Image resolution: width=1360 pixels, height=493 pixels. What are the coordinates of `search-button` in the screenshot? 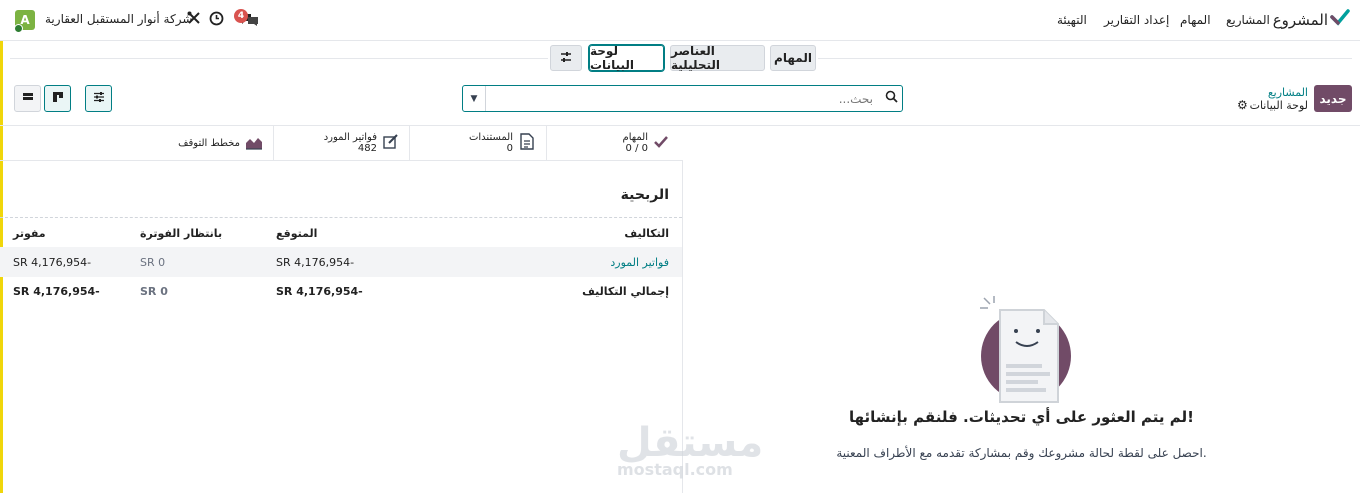 It's located at (891, 98).